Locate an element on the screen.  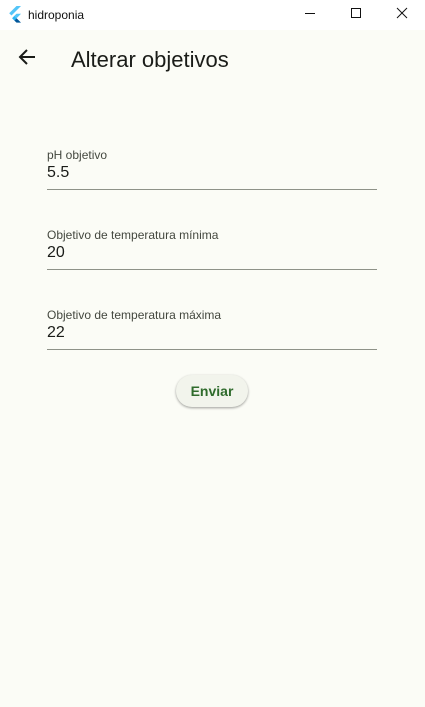
minimize-icon is located at coordinates (310, 15).